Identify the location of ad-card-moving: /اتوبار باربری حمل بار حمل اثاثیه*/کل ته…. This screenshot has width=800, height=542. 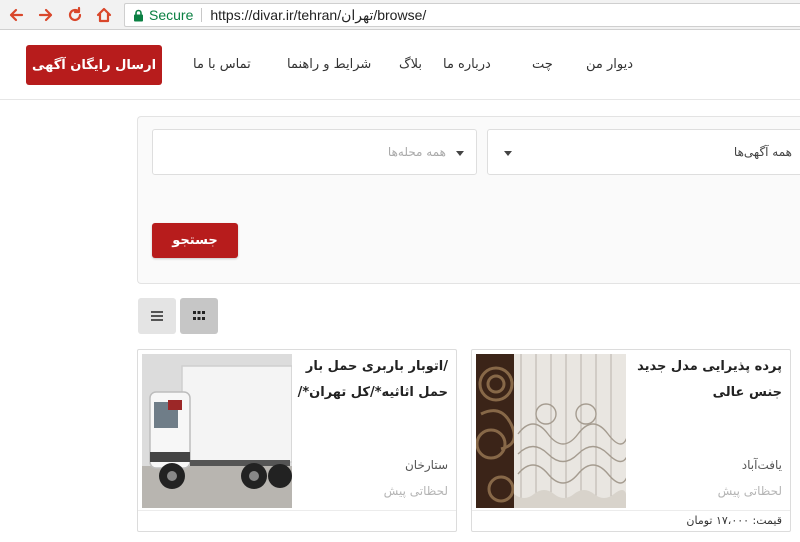
(297, 440).